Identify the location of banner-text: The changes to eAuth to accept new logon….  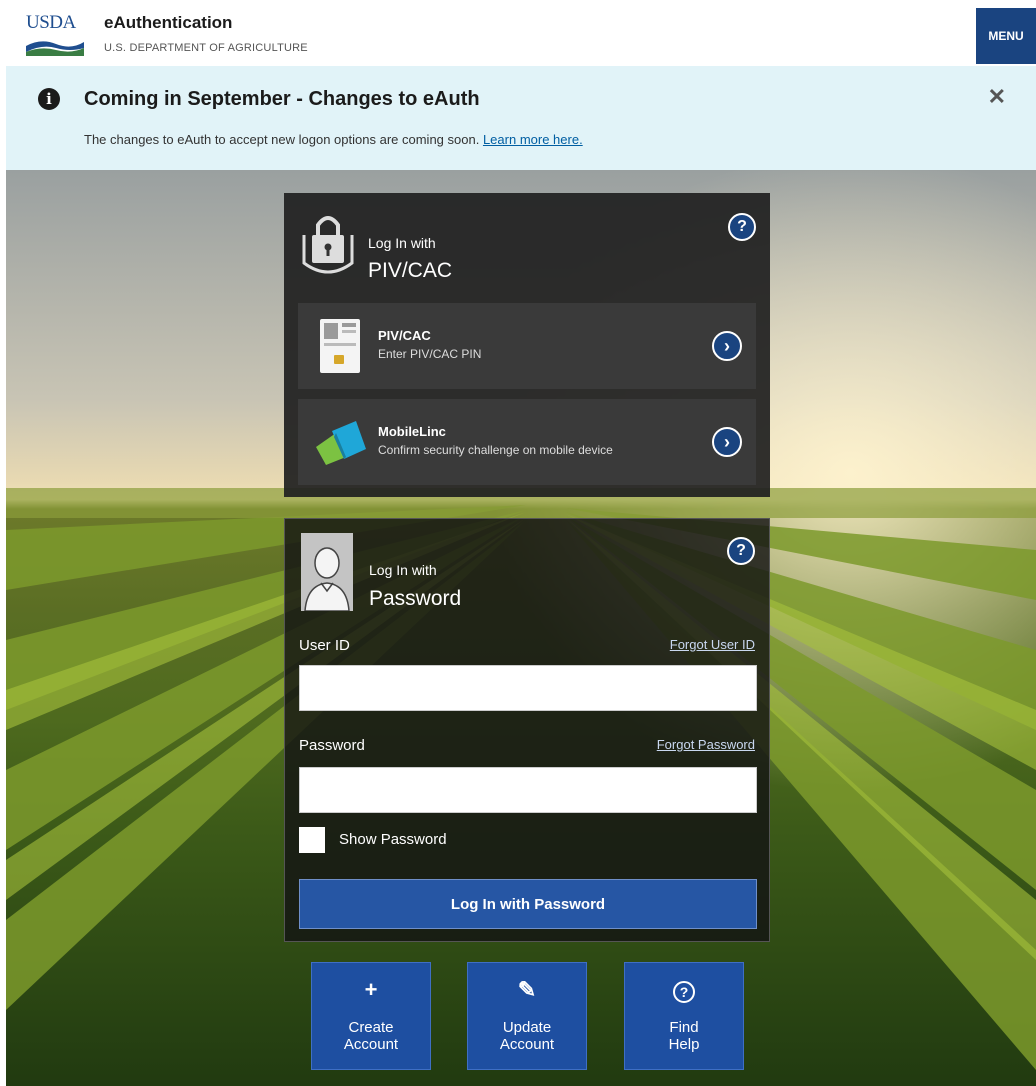
(333, 139).